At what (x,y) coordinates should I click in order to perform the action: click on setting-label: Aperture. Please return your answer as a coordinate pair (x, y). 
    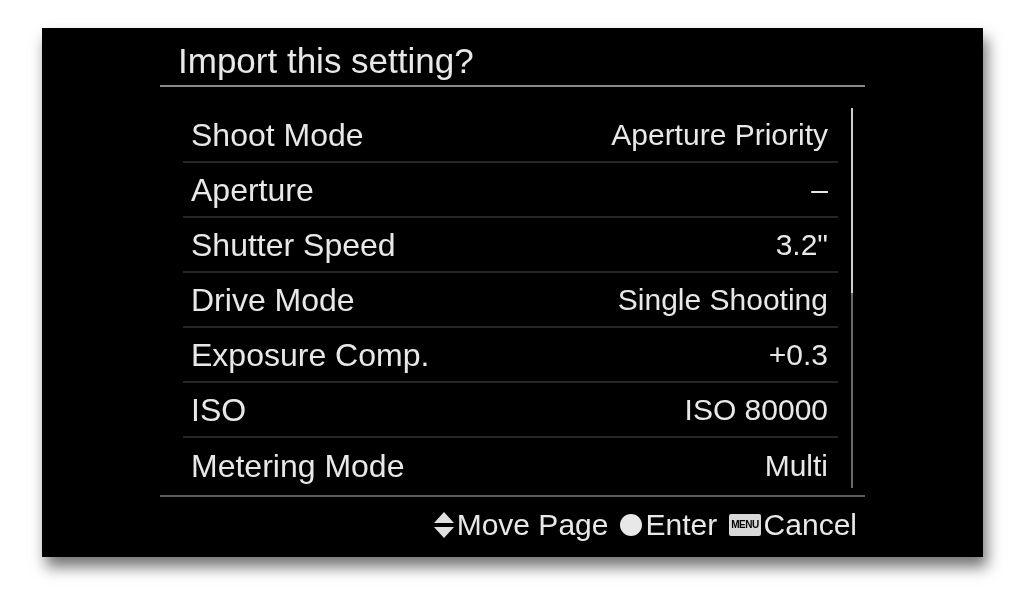
    Looking at the image, I should click on (252, 189).